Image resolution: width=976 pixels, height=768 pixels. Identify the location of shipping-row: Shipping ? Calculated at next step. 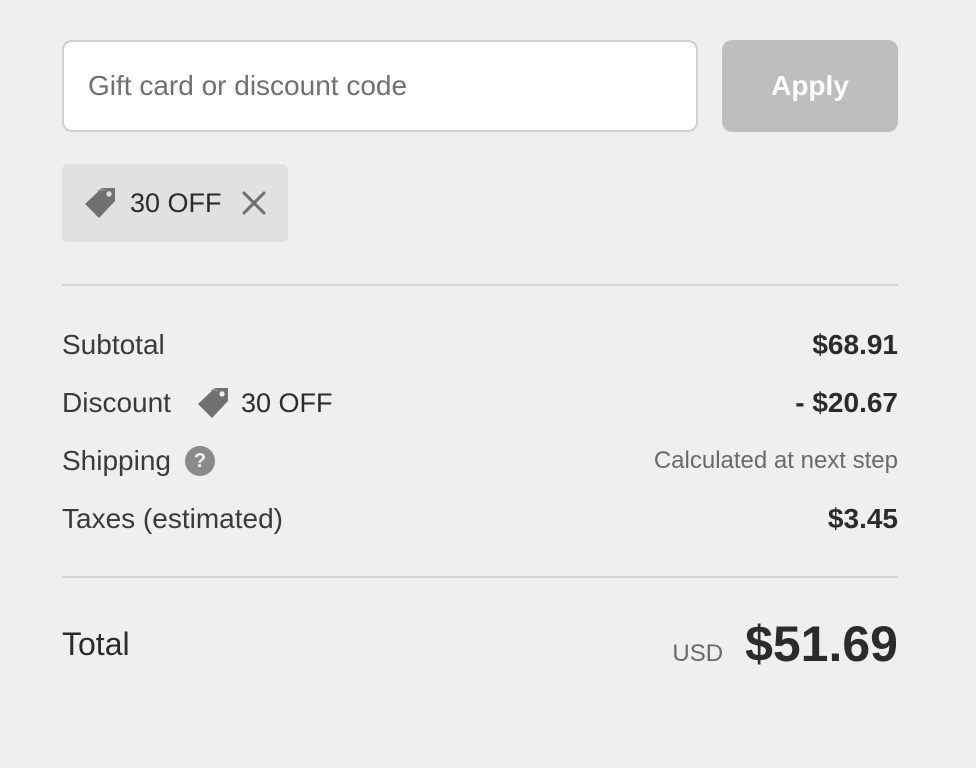
(480, 461).